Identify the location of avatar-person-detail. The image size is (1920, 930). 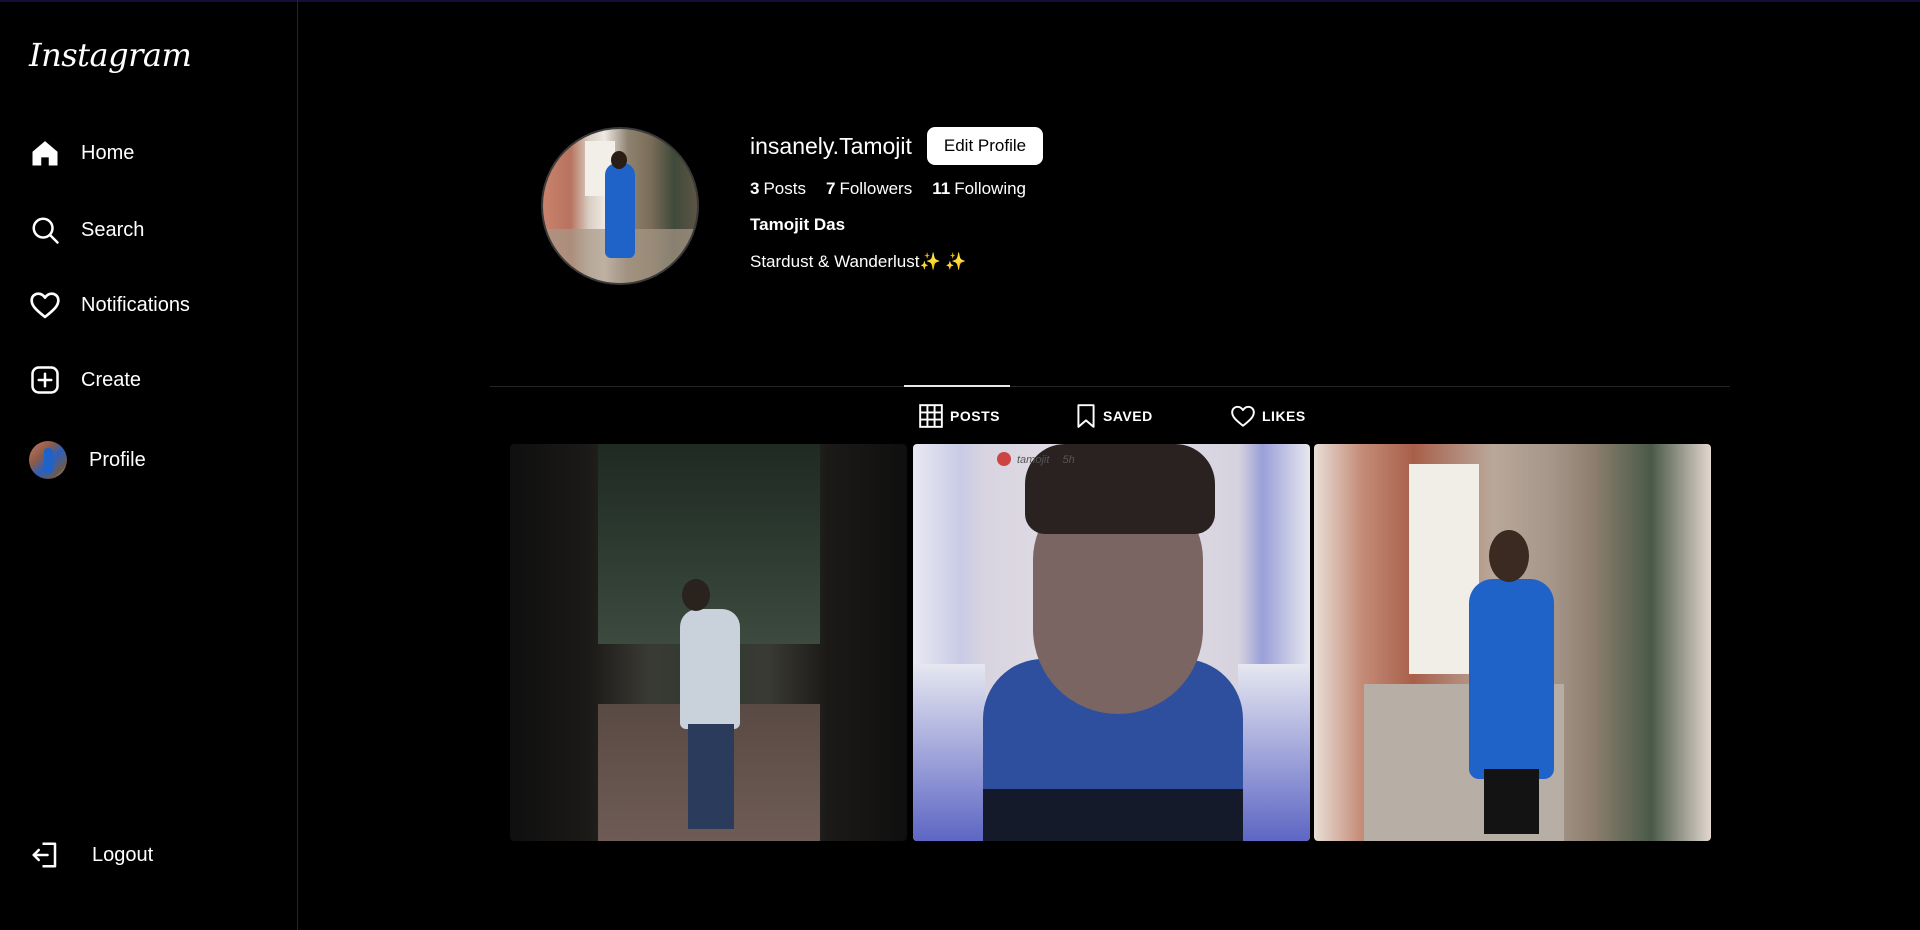
(620, 210).